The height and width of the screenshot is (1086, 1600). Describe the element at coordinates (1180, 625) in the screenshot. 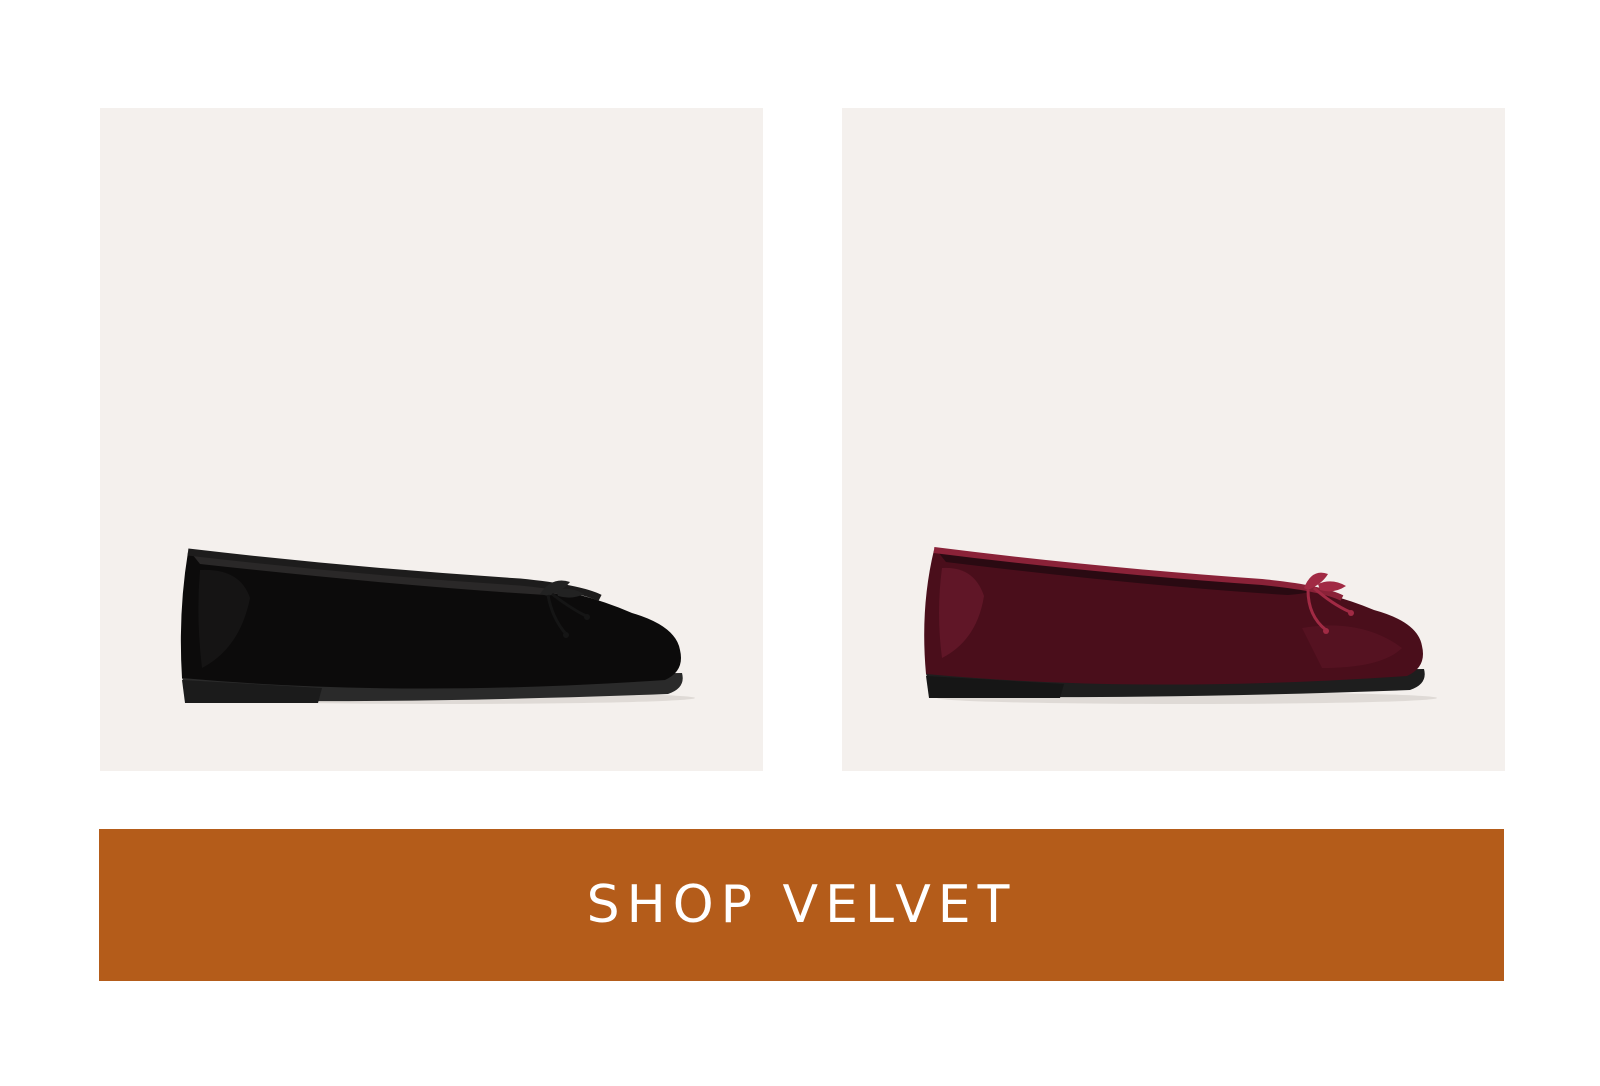

I see `burgundy-velvet-ballet-flat-image` at that location.